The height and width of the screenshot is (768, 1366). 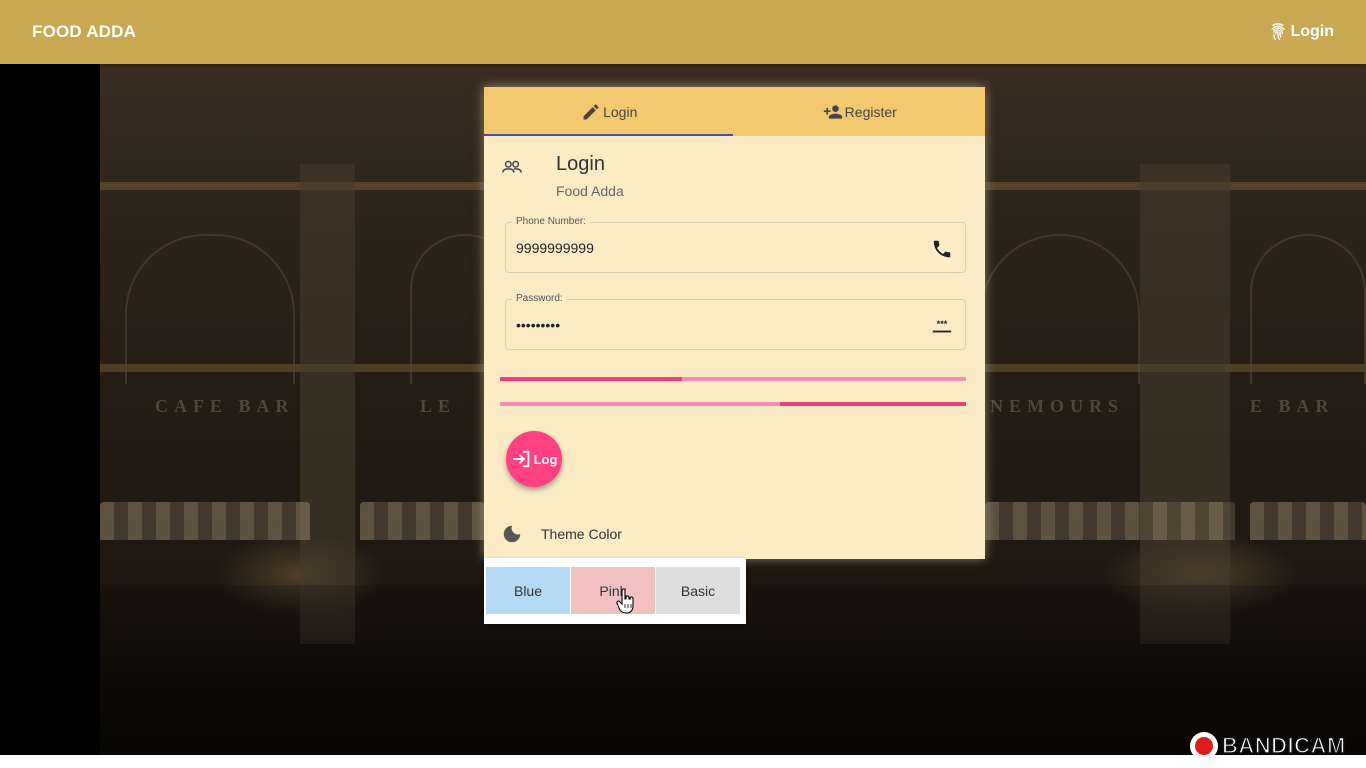 What do you see at coordinates (625, 601) in the screenshot?
I see `hand-cursor-icon` at bounding box center [625, 601].